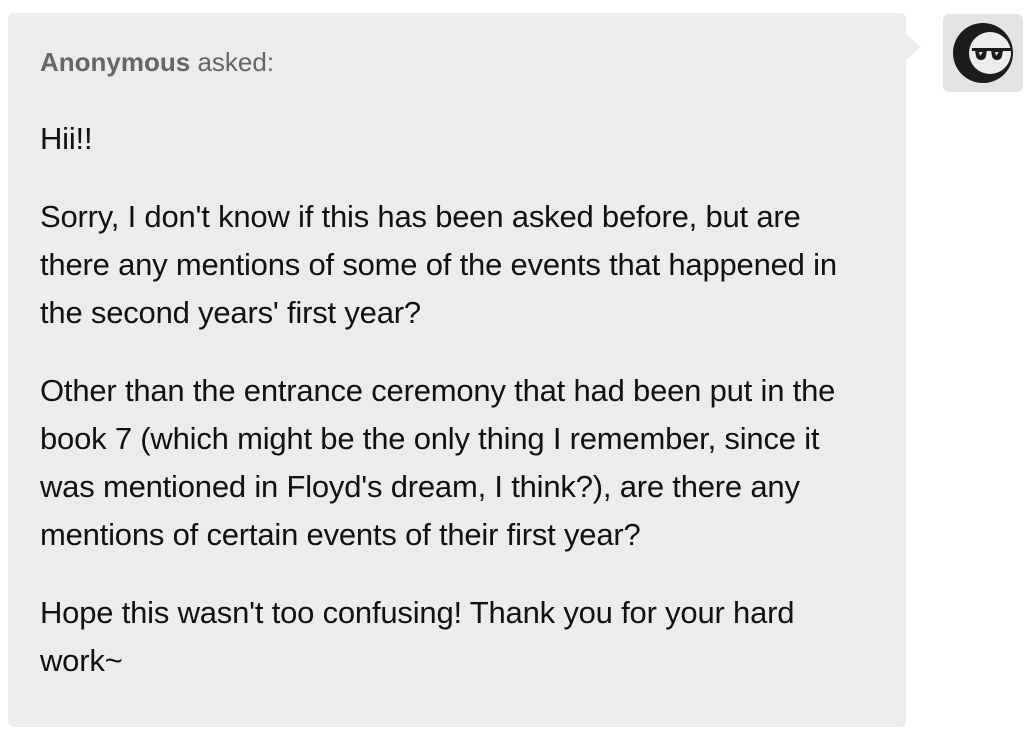 This screenshot has width=1036, height=740. Describe the element at coordinates (913, 47) in the screenshot. I see `bubble-tail` at that location.